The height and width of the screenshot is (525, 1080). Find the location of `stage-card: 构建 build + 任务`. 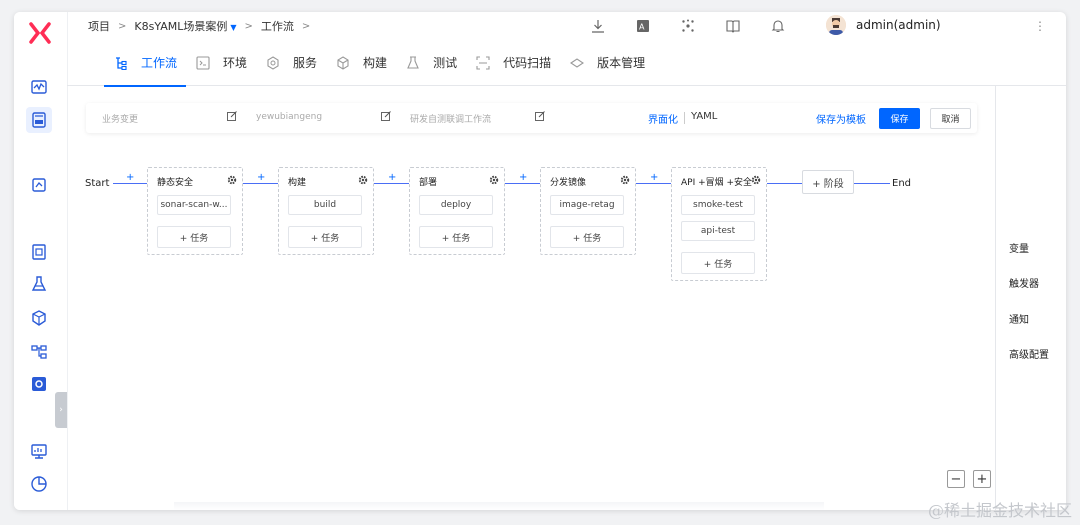

stage-card: 构建 build + 任务 is located at coordinates (326, 211).